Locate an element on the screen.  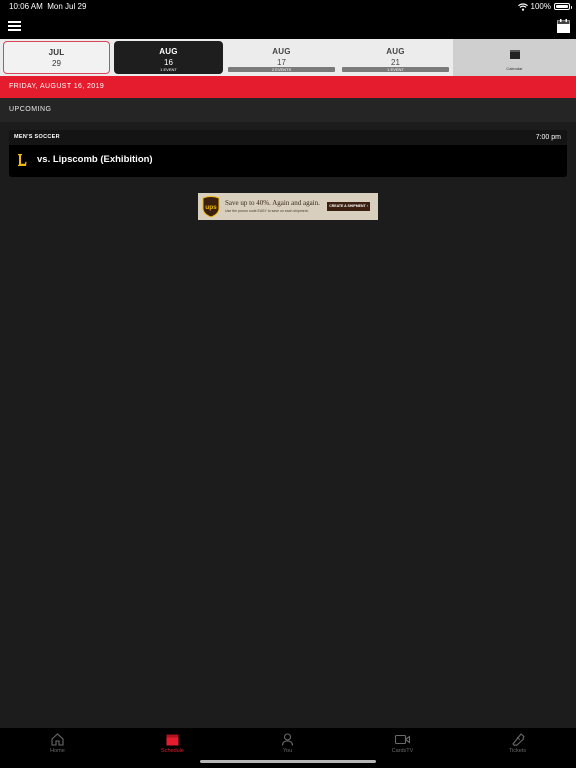
ups-logo-icon: ups is located at coordinates (211, 206).